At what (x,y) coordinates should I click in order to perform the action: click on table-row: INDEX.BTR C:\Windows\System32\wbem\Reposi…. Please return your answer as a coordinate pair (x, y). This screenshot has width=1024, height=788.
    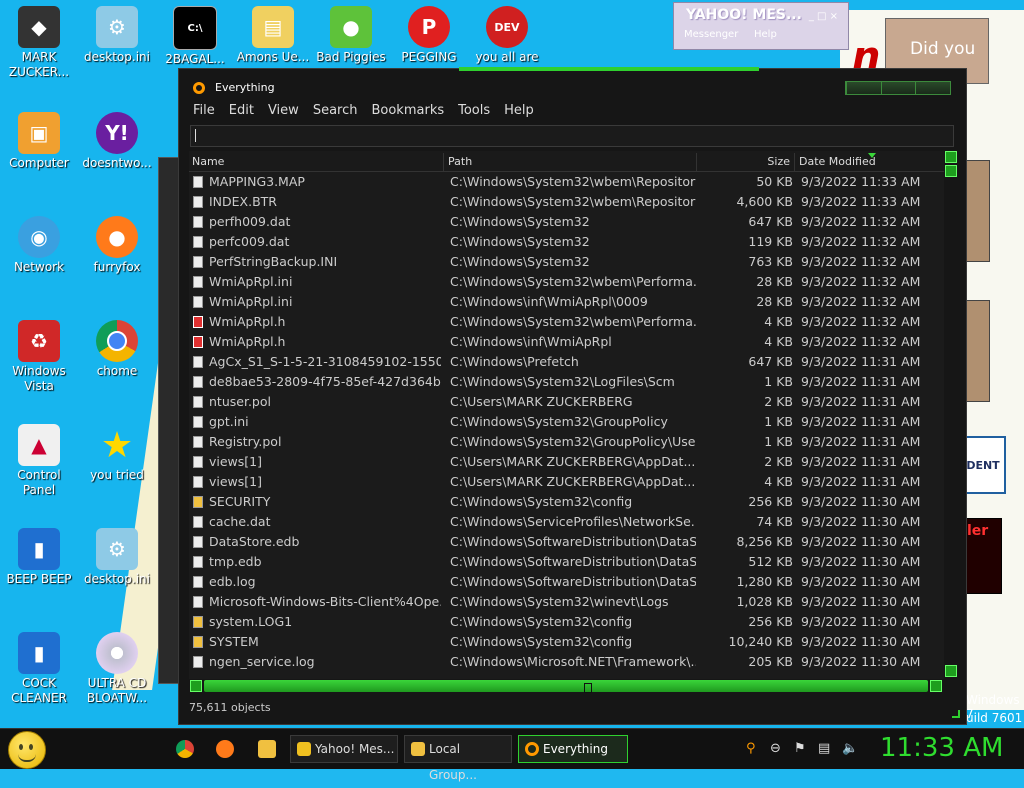
    Looking at the image, I should click on (566, 202).